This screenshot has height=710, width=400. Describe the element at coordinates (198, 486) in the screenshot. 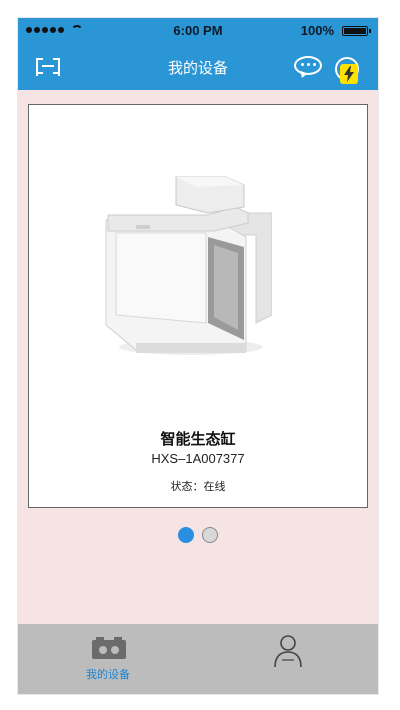

I see `device-status: 状态：在线` at that location.